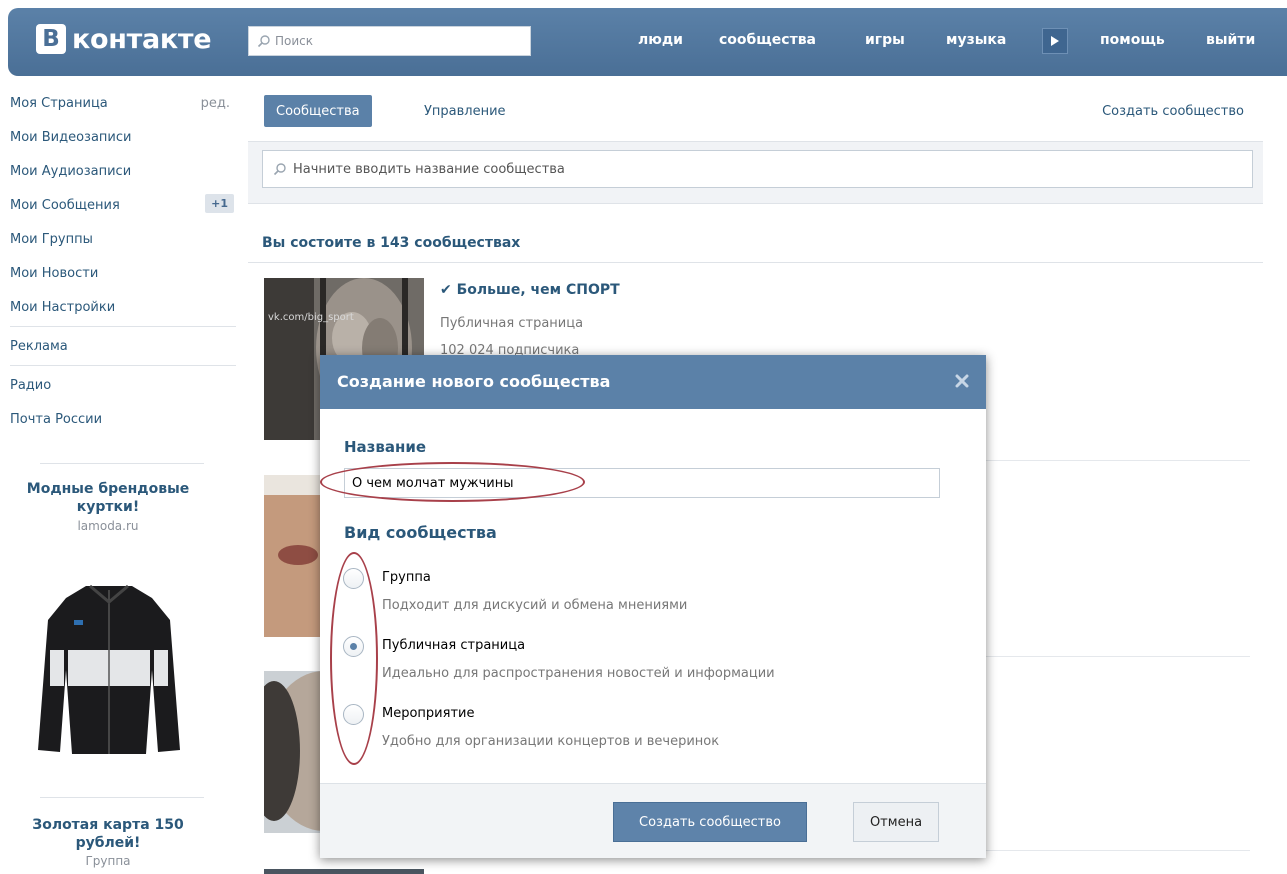  I want to click on community-type-label: Вид сообщества, so click(420, 532).